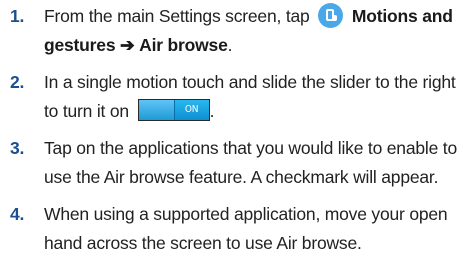  Describe the element at coordinates (17, 214) in the screenshot. I see `step-number: 4.` at that location.